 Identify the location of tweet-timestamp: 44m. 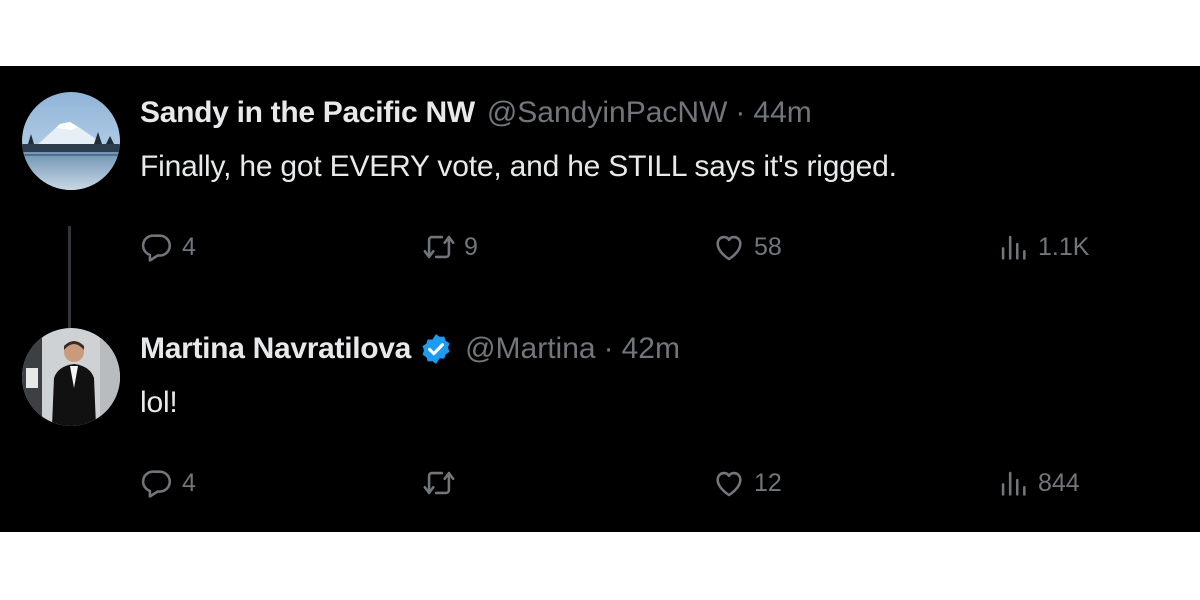
(782, 113).